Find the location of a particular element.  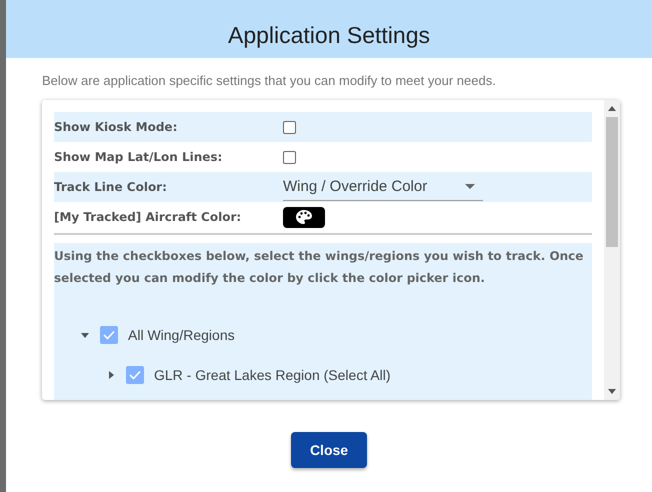

scroll-up-icon is located at coordinates (612, 108).